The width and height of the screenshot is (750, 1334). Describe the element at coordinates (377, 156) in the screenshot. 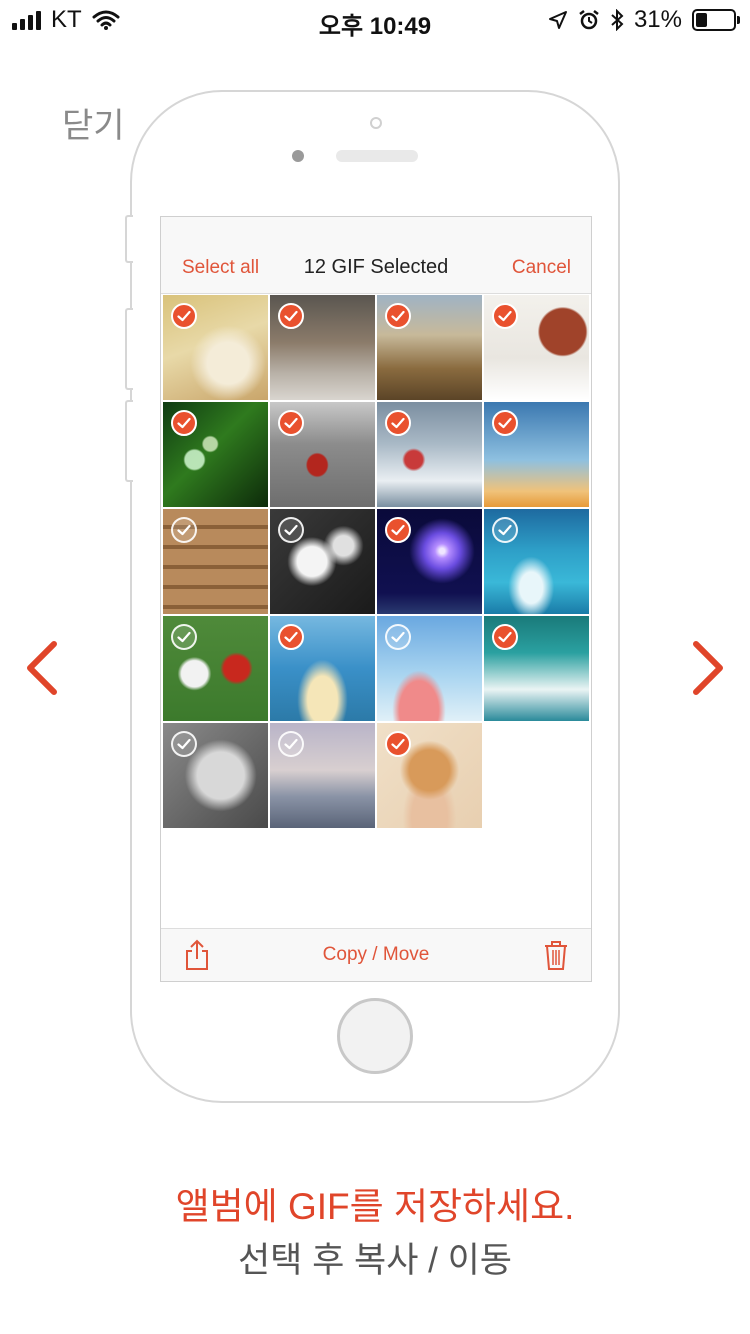

I see `phone-speaker` at that location.